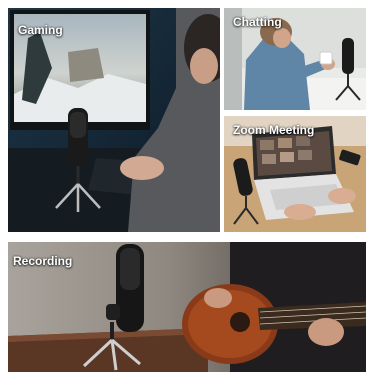 The width and height of the screenshot is (374, 380). What do you see at coordinates (40, 30) in the screenshot?
I see `gaming-label: Gaming` at bounding box center [40, 30].